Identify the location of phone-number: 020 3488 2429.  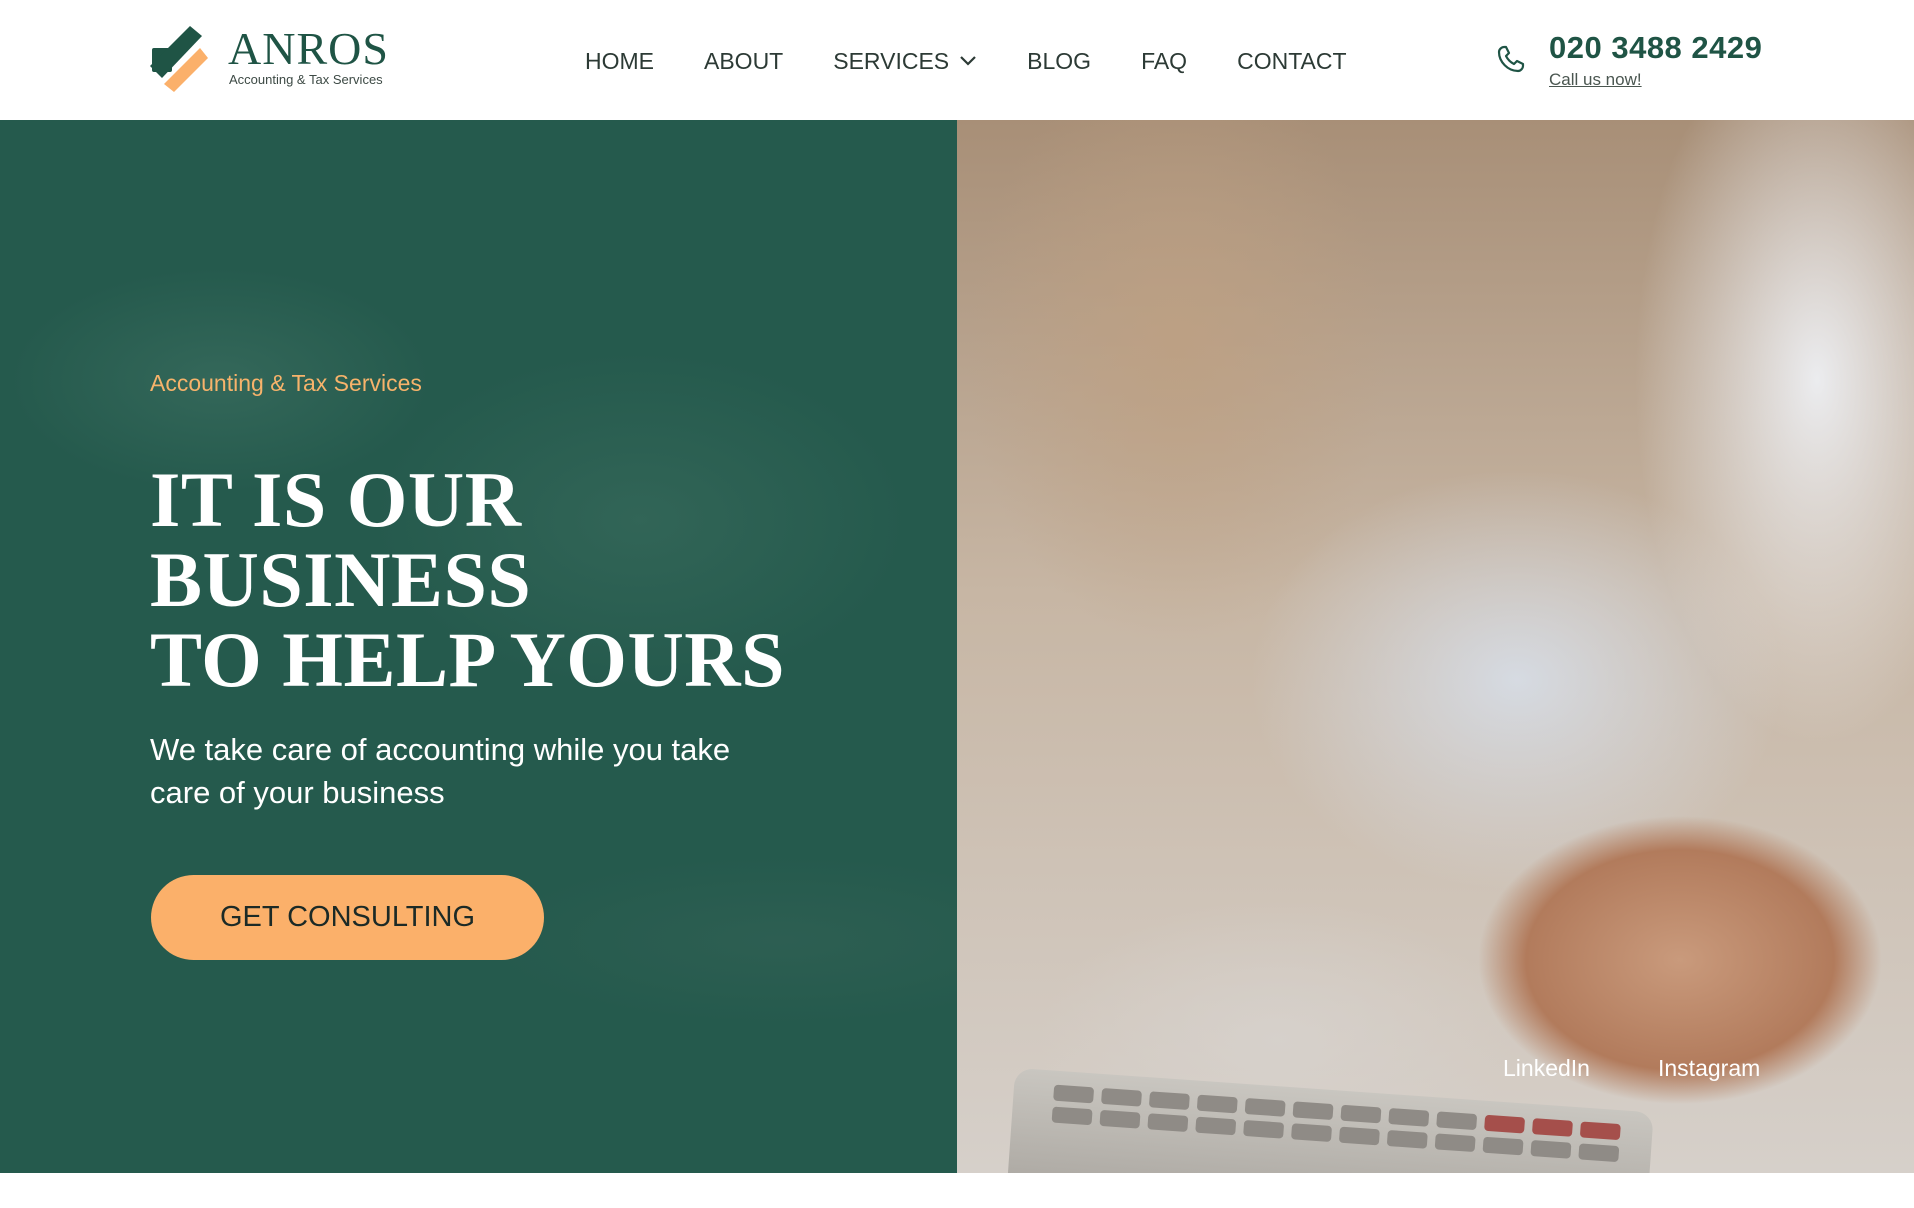
(1655, 48).